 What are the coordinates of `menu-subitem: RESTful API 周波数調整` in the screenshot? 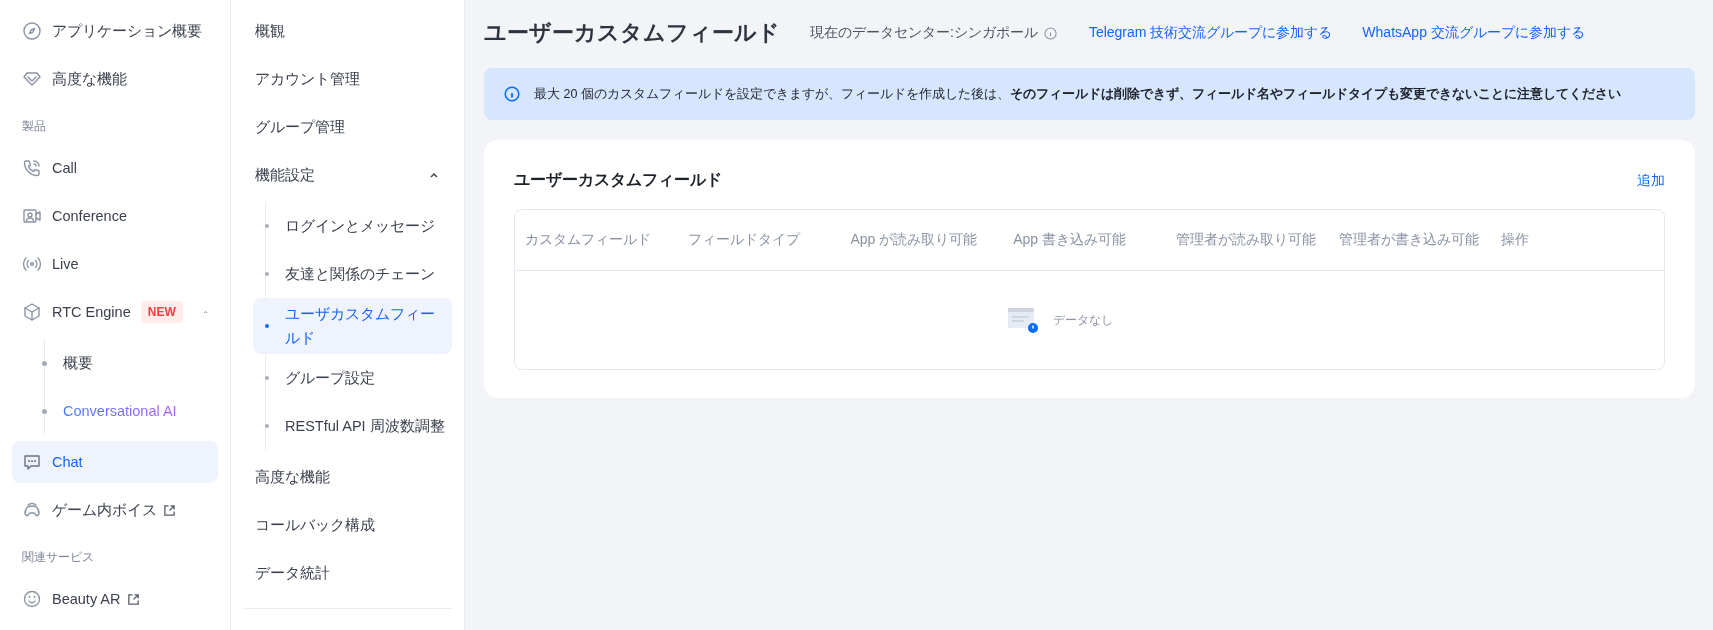 It's located at (352, 426).